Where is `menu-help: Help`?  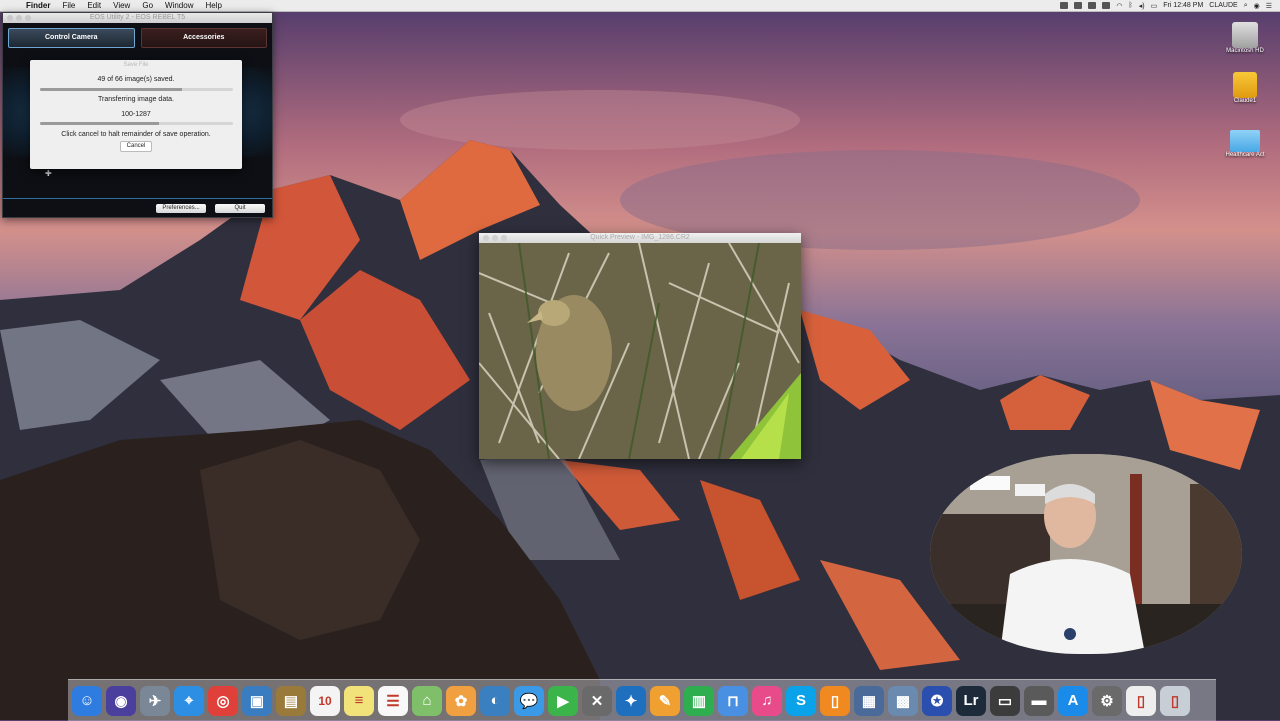
menu-help: Help is located at coordinates (213, 5).